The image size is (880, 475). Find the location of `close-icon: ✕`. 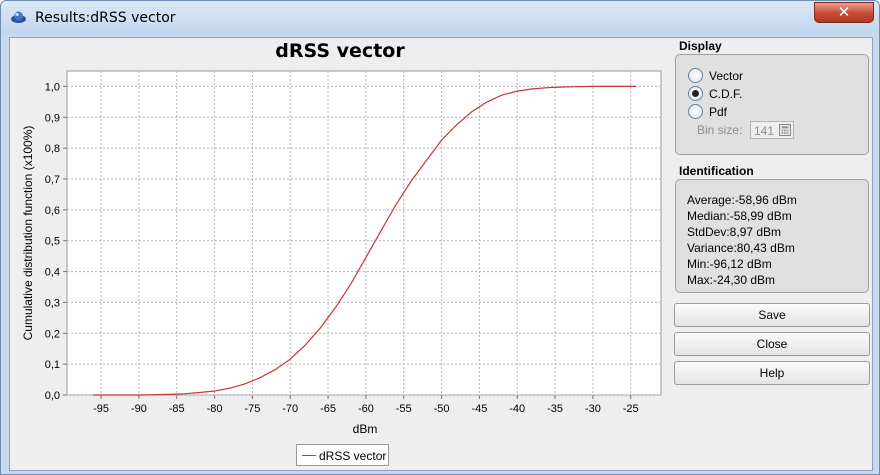

close-icon: ✕ is located at coordinates (844, 12).